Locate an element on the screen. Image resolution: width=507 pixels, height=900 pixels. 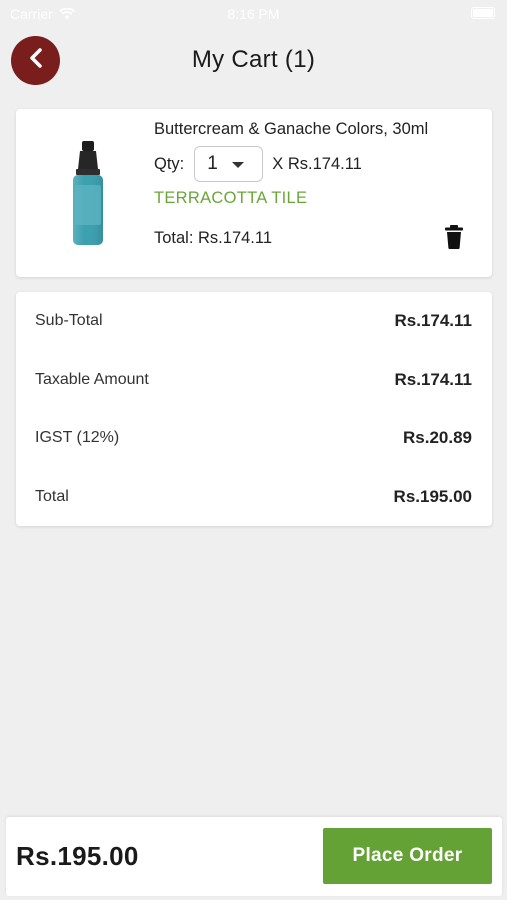
quantity-dropdown: 1 is located at coordinates (229, 164).